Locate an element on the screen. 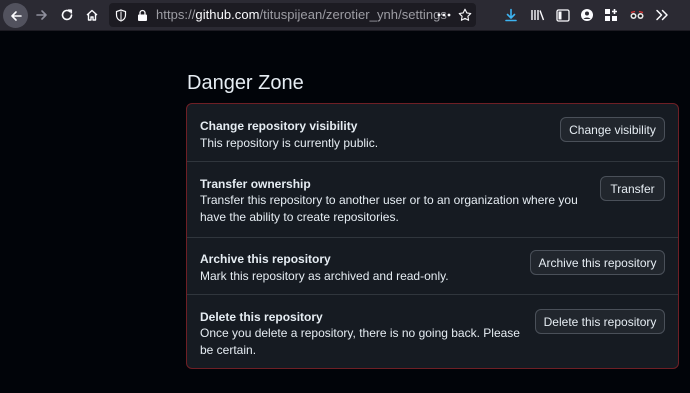  danger-item-title: Change repository visibility is located at coordinates (279, 126).